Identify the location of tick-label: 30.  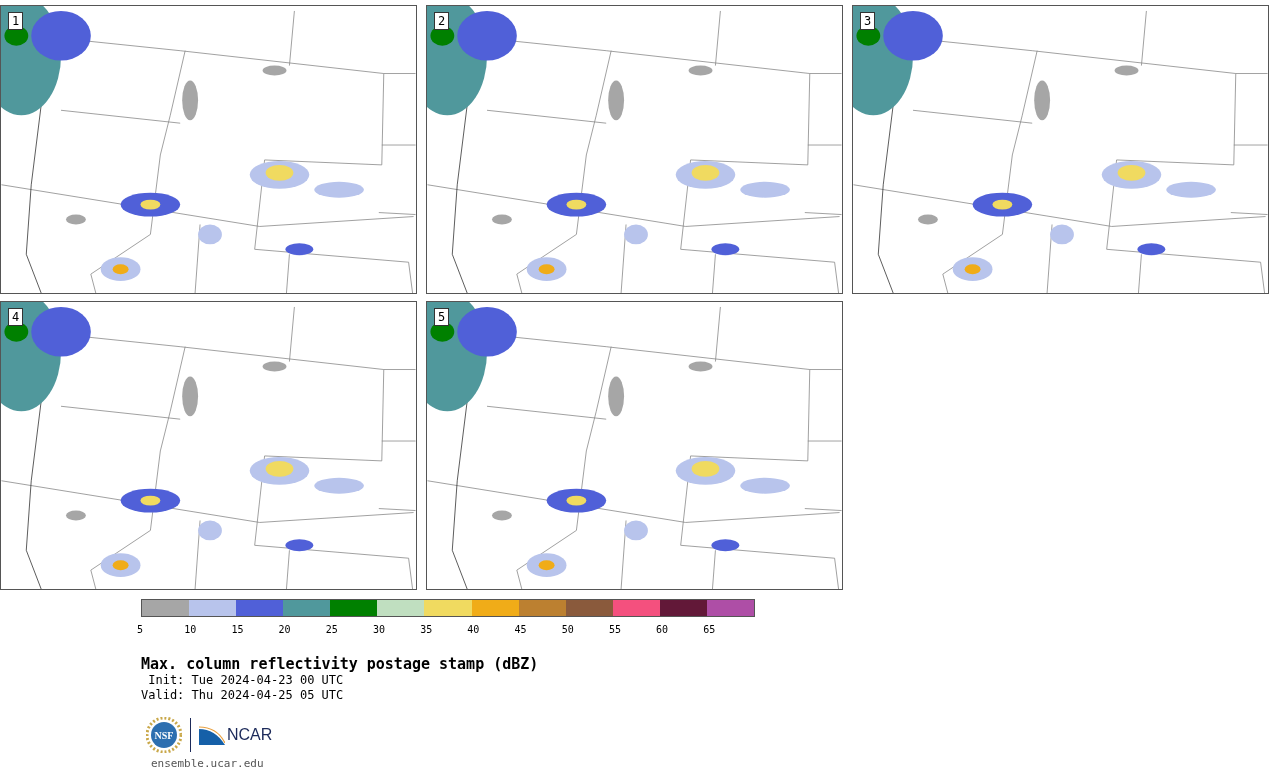
(379, 629).